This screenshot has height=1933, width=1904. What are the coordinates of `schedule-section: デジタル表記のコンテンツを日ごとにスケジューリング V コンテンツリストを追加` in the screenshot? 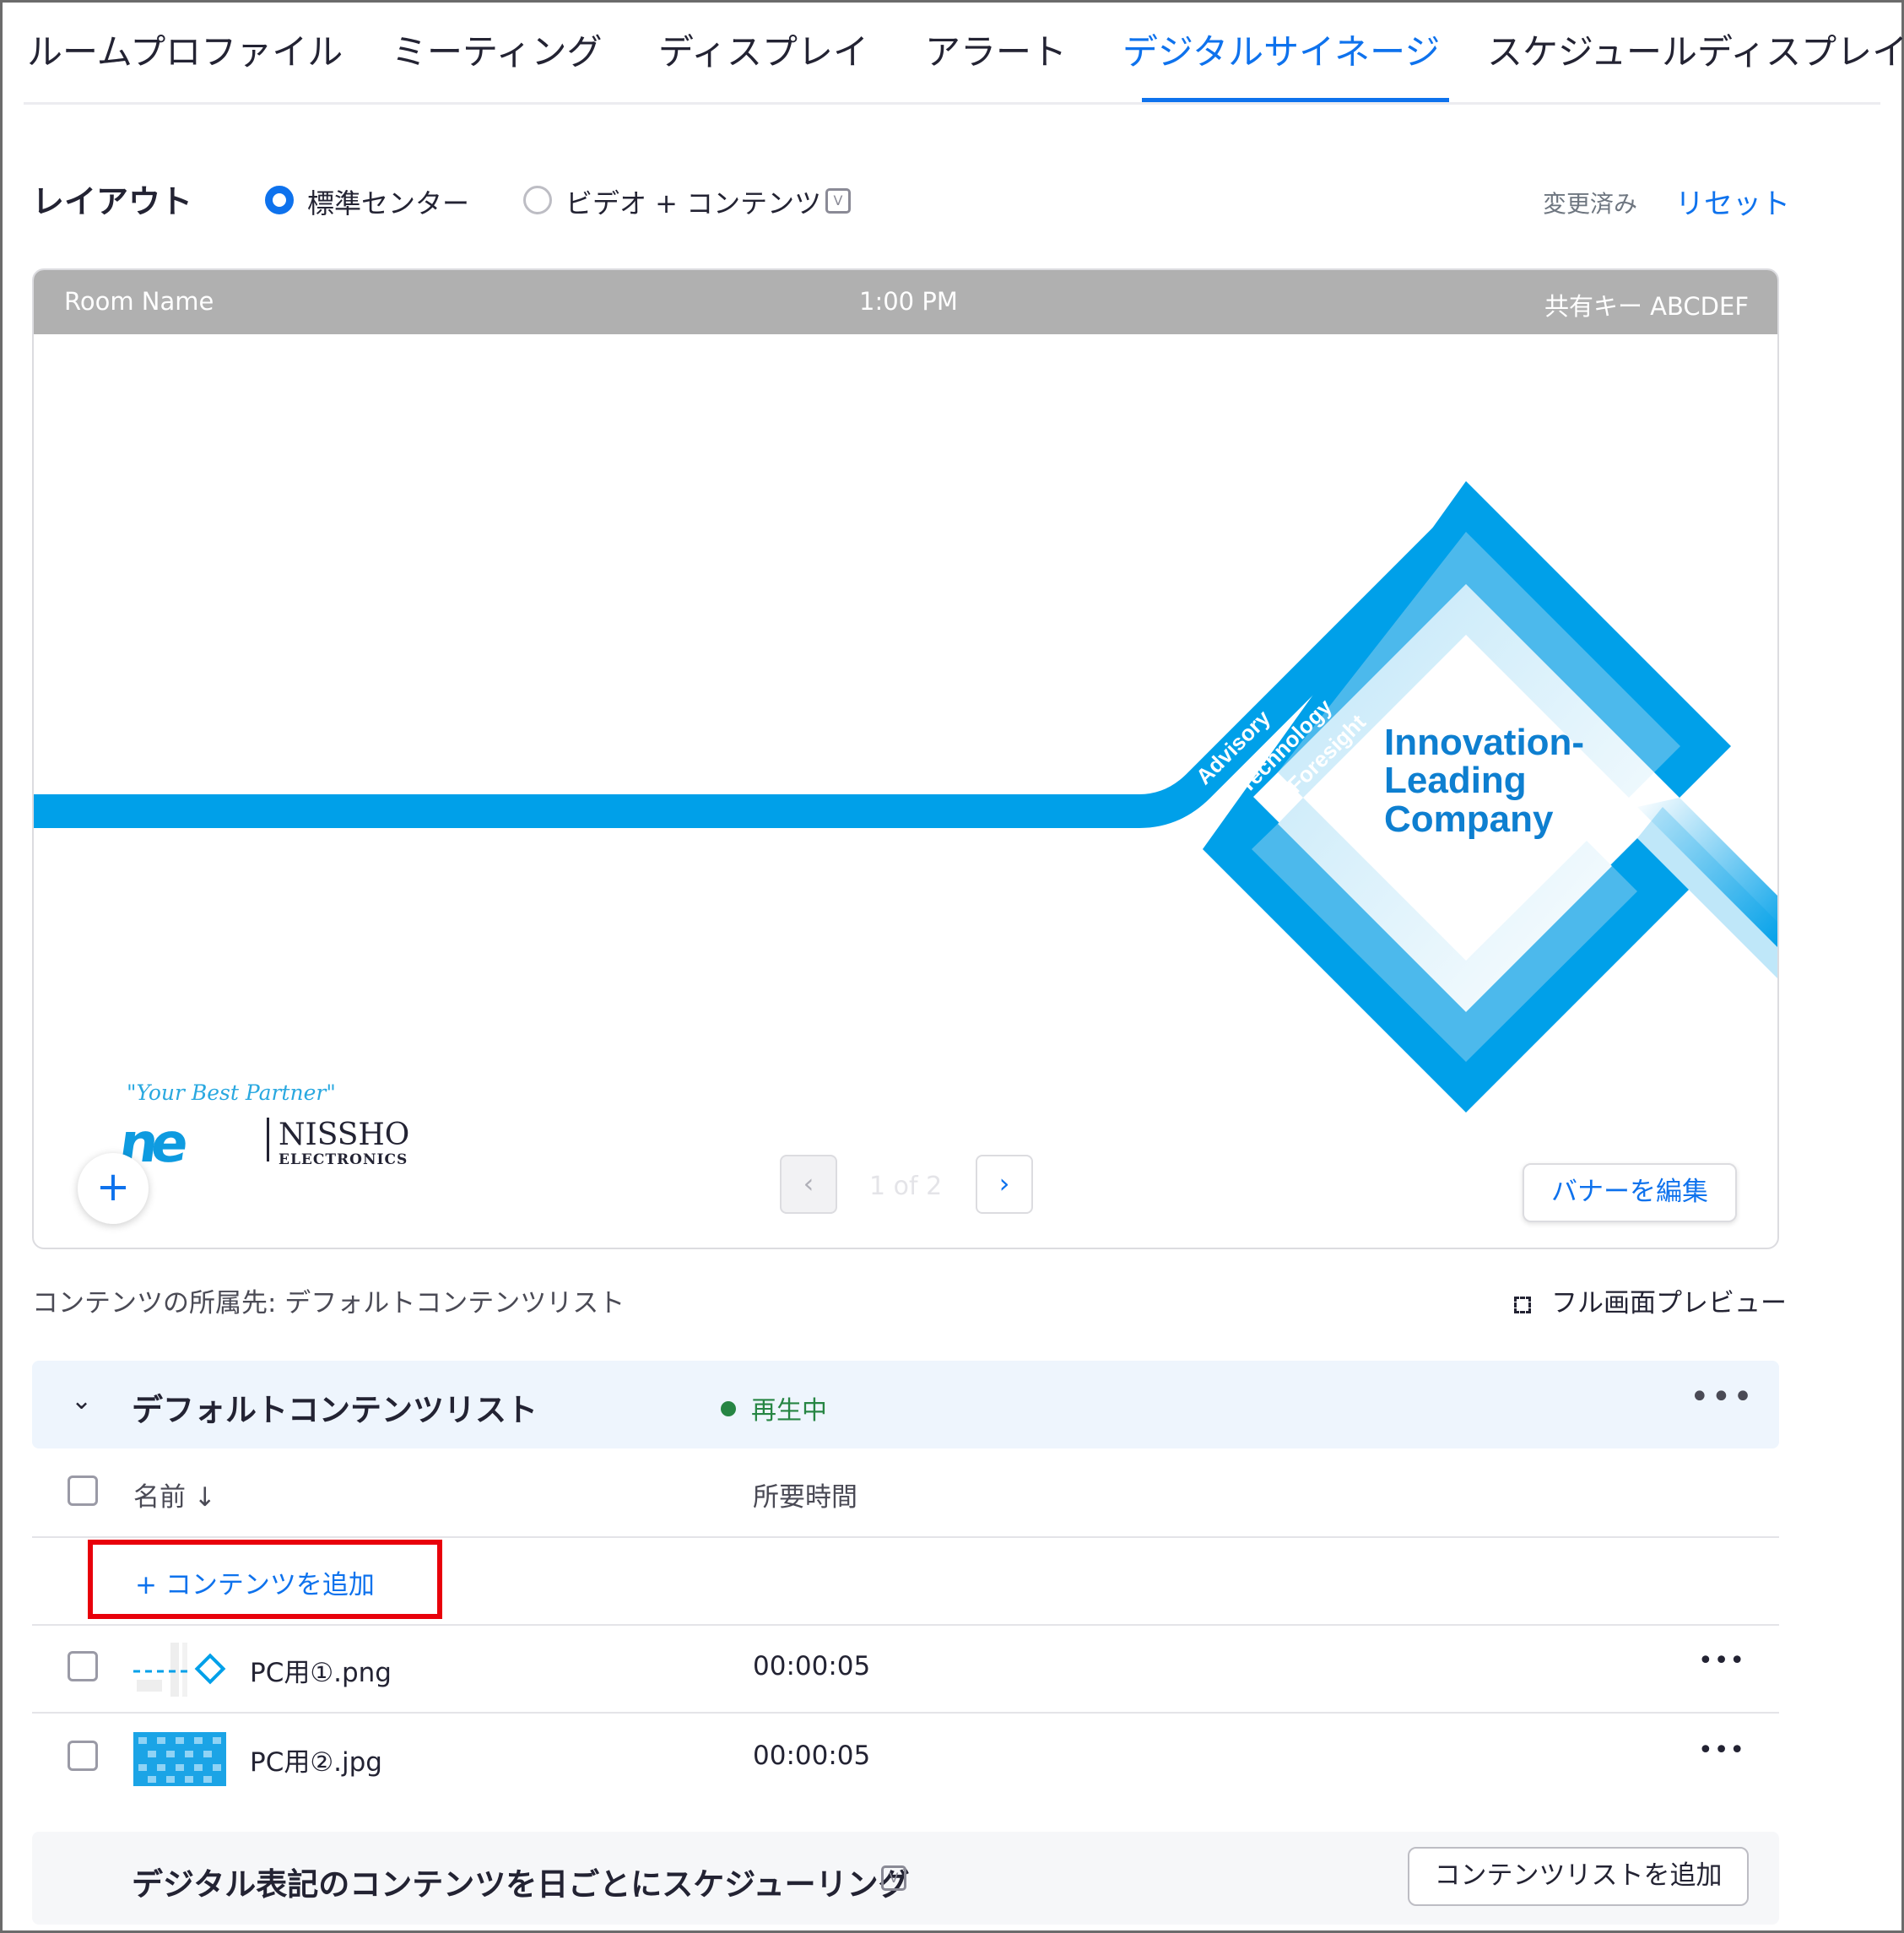 It's located at (905, 1878).